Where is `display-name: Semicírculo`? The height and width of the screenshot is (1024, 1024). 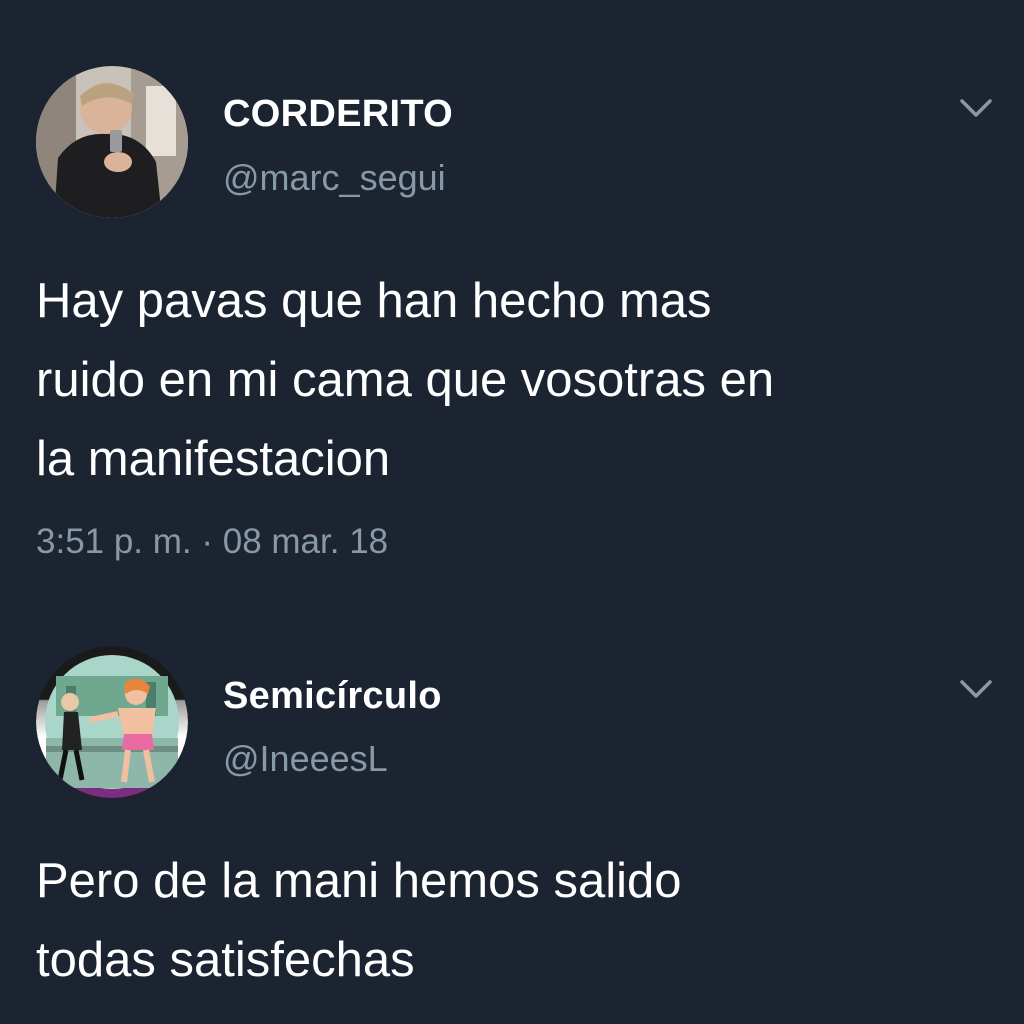
display-name: Semicírculo is located at coordinates (332, 696).